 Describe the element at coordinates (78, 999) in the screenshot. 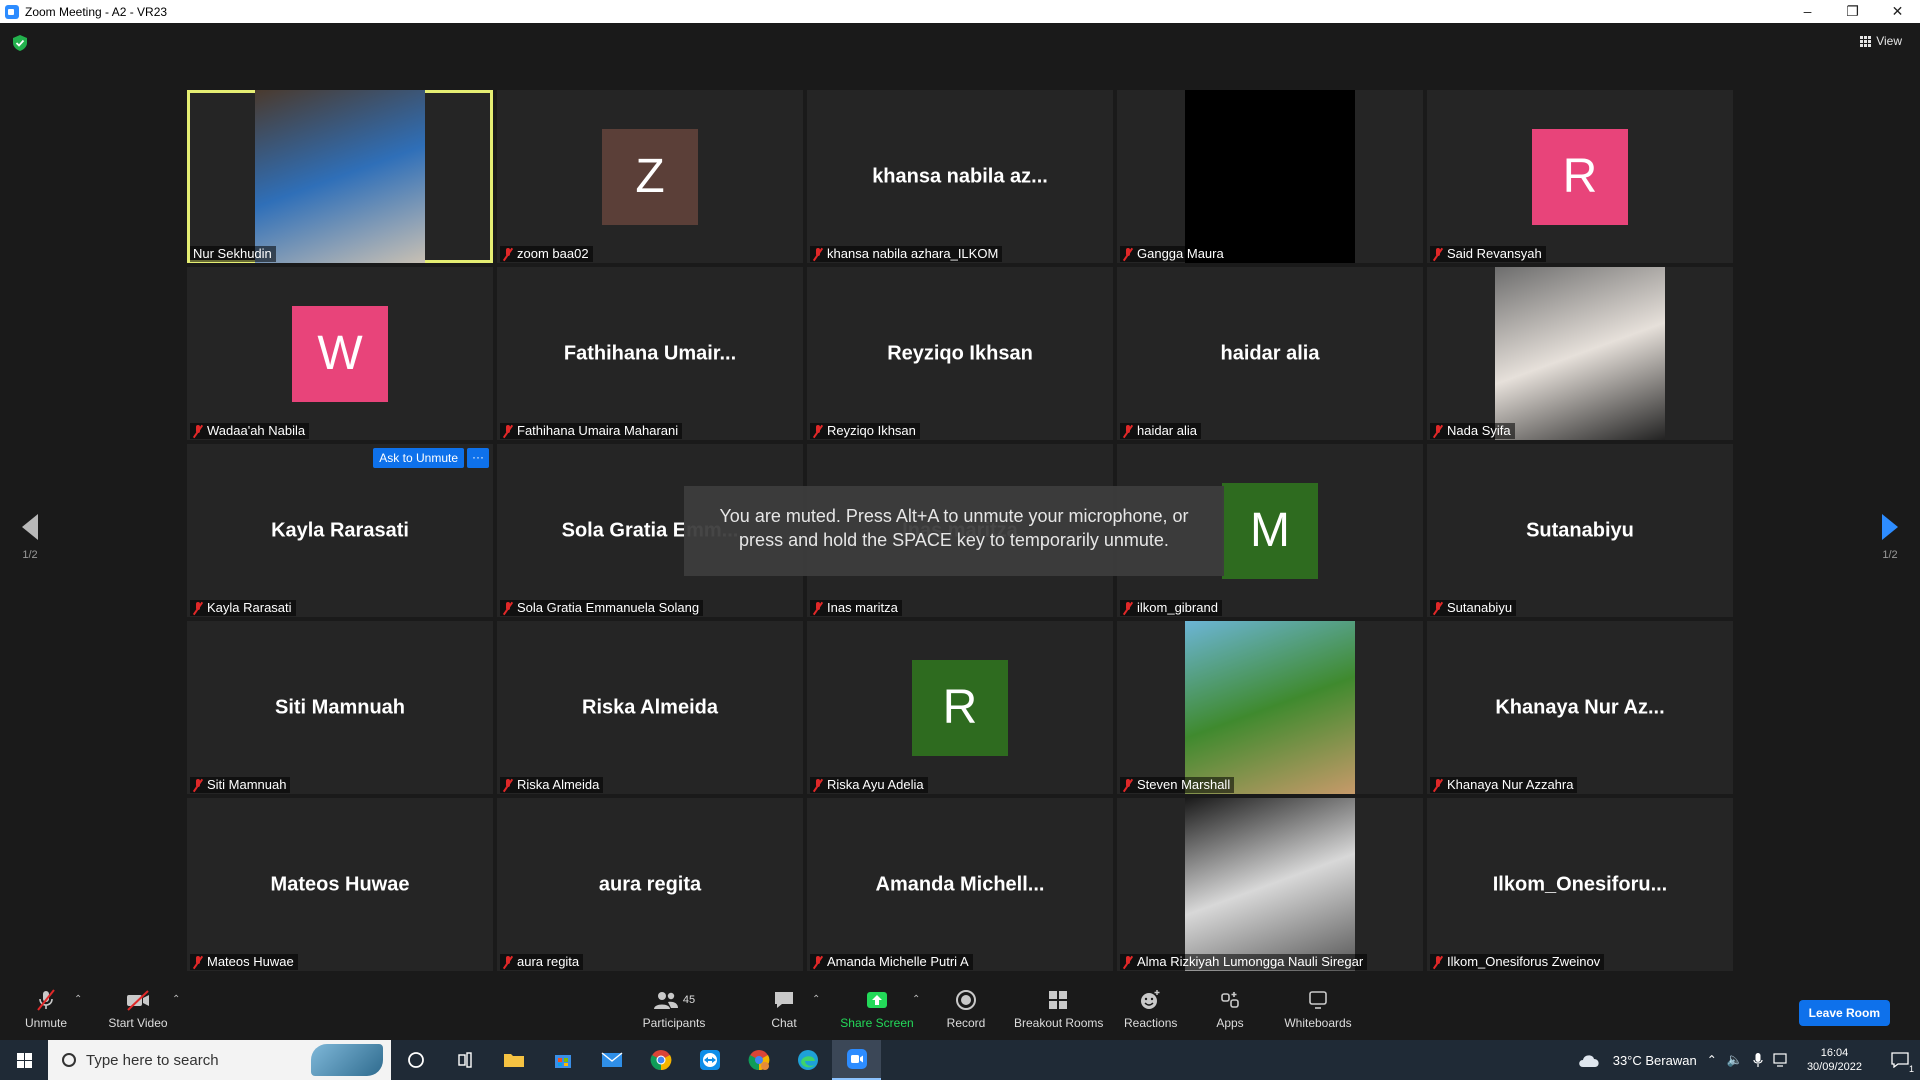

I see `audio-options-caret-icon: ⌃` at that location.